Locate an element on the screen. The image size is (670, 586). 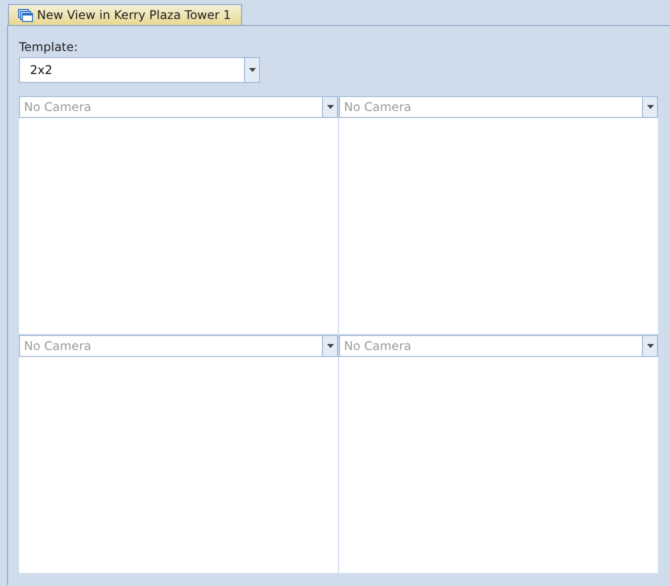
windows-icon is located at coordinates (25, 15).